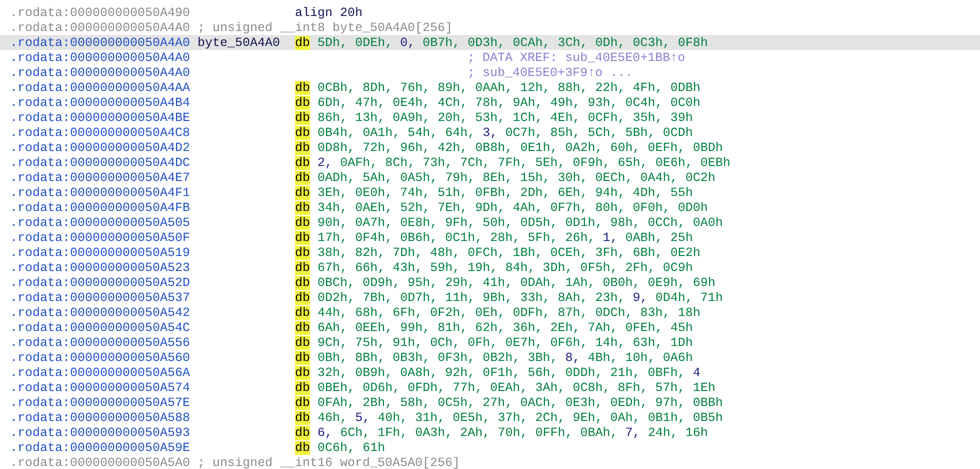 This screenshot has height=469, width=980. What do you see at coordinates (329, 13) in the screenshot?
I see `align-directive: align 20h` at bounding box center [329, 13].